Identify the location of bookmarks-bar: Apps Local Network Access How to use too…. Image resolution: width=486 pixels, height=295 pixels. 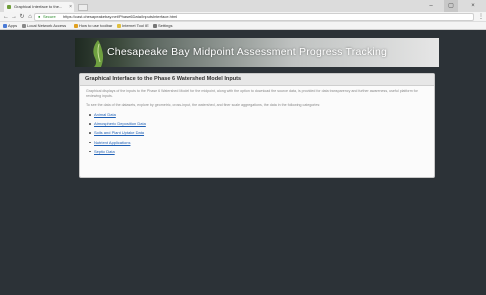
(243, 26).